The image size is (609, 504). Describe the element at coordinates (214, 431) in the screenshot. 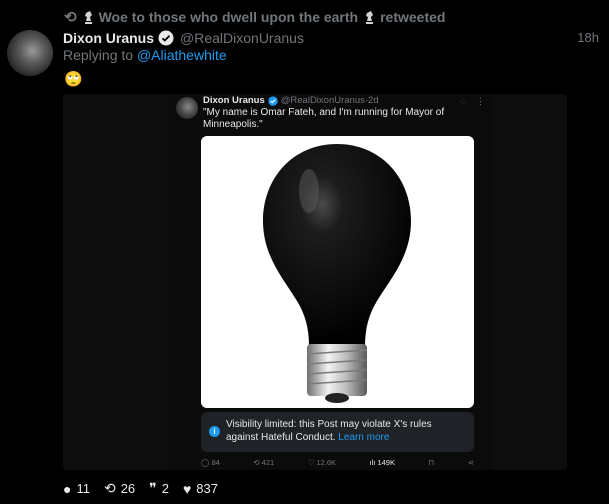

I see `info-icon: i` at that location.